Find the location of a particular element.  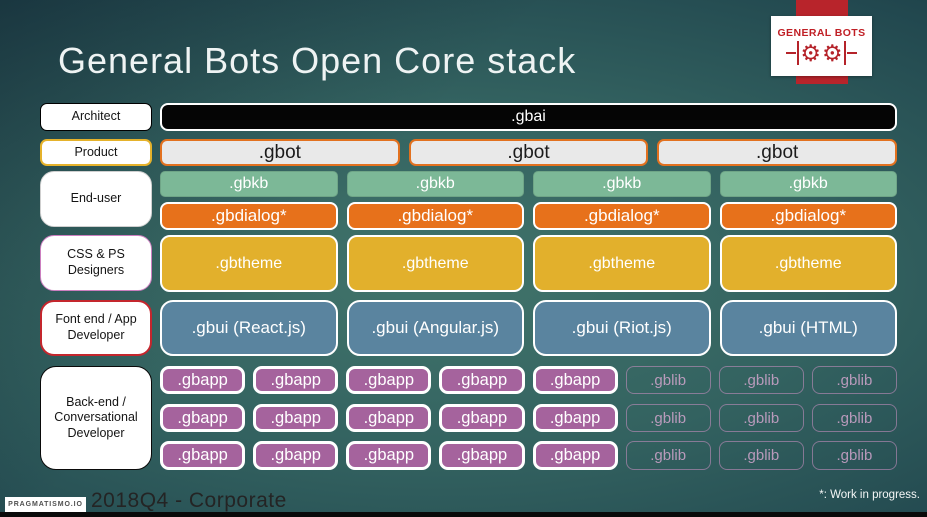

gears-icon: ⚙ ⚙ is located at coordinates (821, 52).